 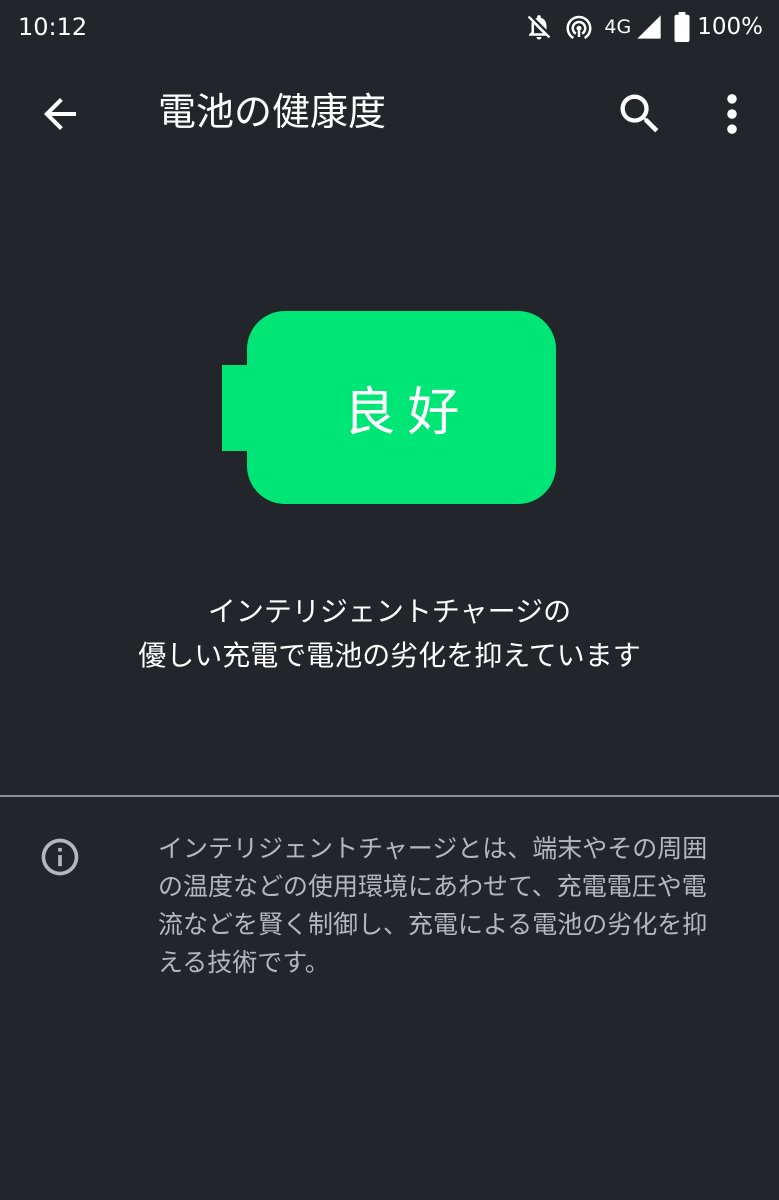 I want to click on back-button, so click(x=60, y=114).